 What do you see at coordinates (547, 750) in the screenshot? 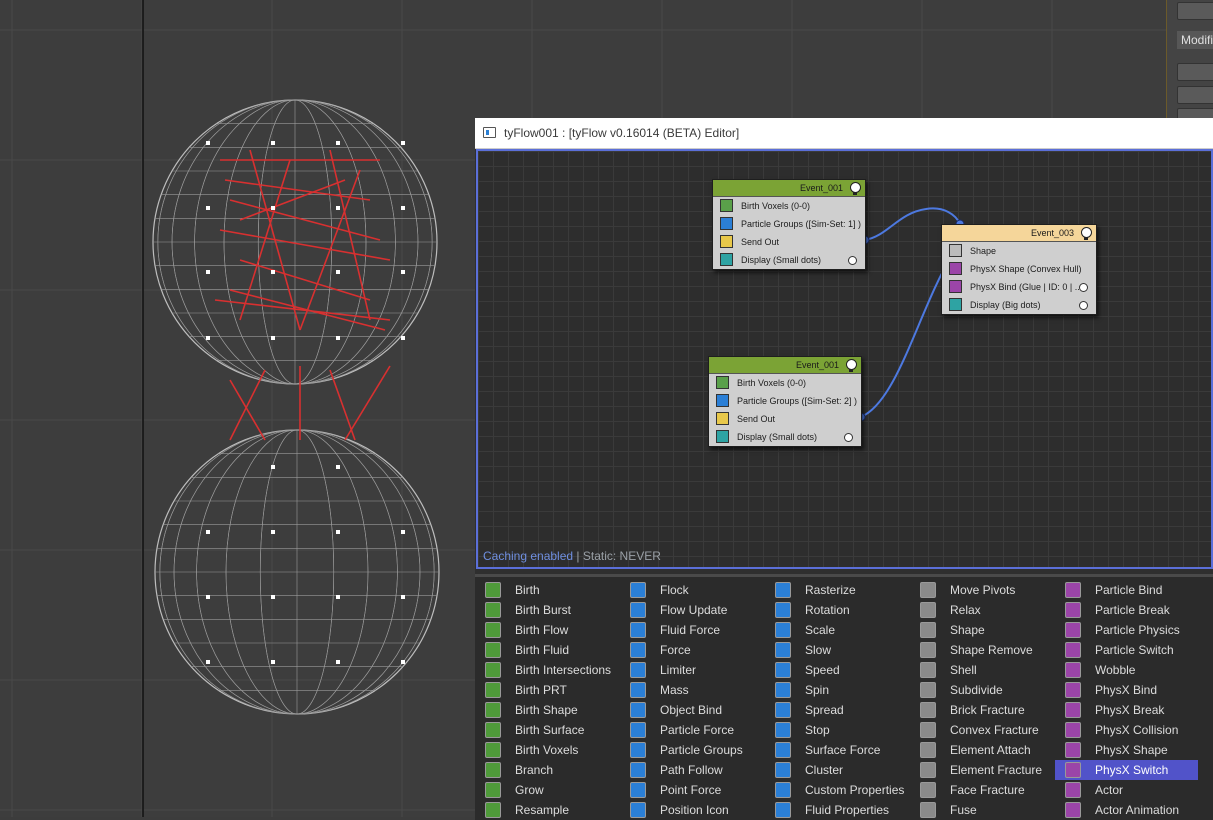
I see `operator-item-birth-voxels: Birth Voxels` at bounding box center [547, 750].